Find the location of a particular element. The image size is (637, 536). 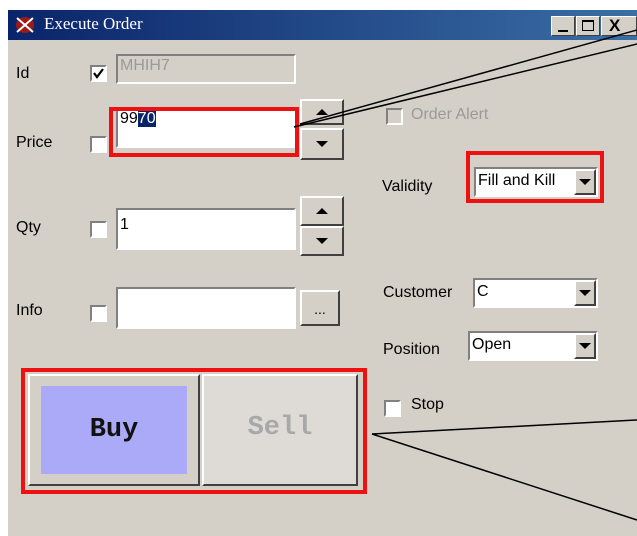

order-alert-checkbox is located at coordinates (394, 116).